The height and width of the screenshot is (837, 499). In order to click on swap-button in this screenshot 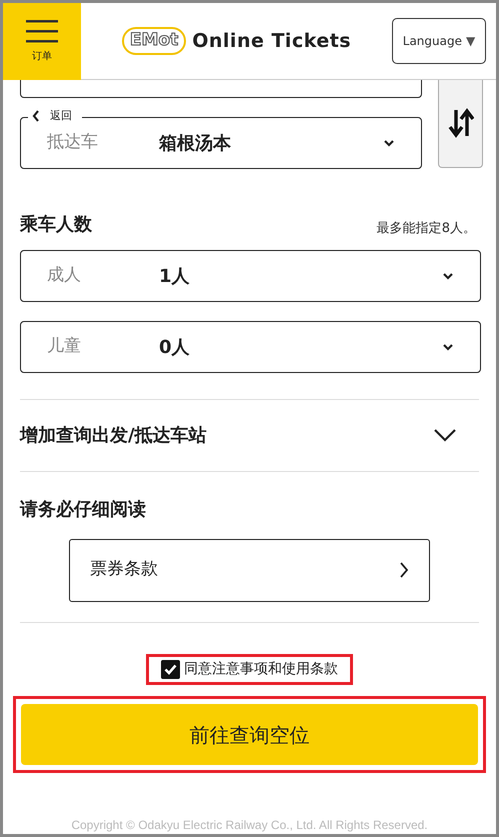, I will do `click(460, 123)`.